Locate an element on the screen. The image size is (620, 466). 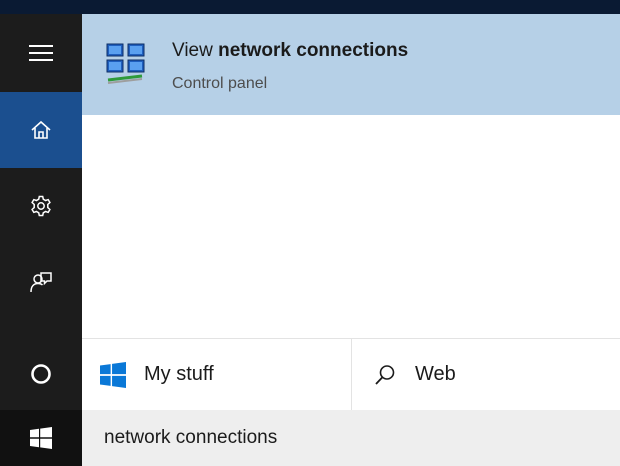
menu-button is located at coordinates (41, 53).